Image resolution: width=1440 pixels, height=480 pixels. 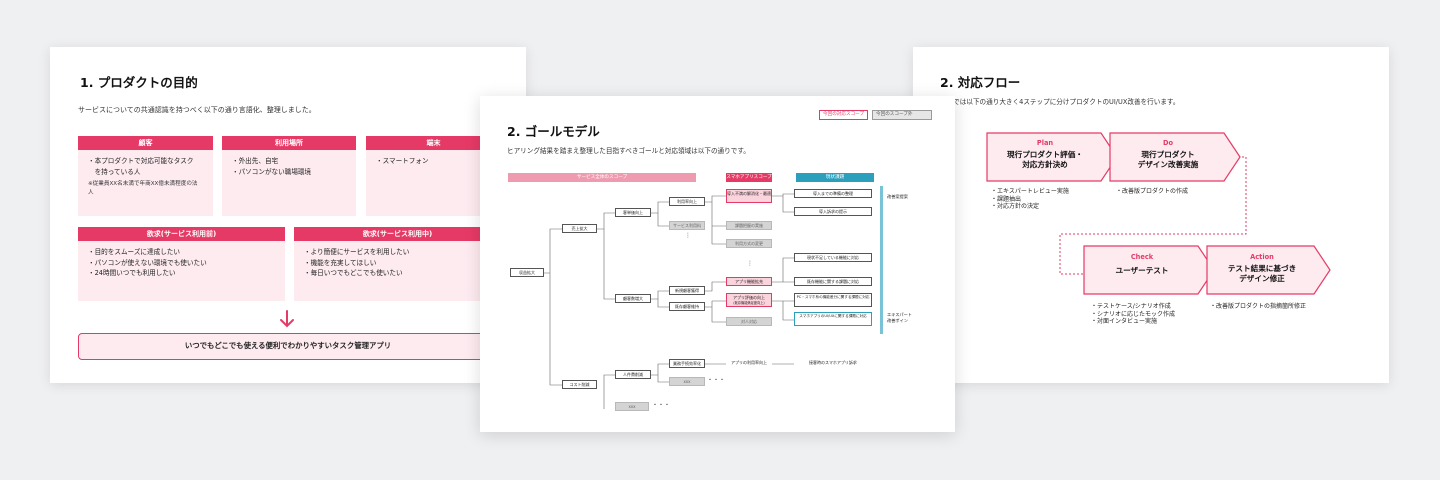 What do you see at coordinates (289, 143) in the screenshot?
I see `card-location-header: 利用場所` at bounding box center [289, 143].